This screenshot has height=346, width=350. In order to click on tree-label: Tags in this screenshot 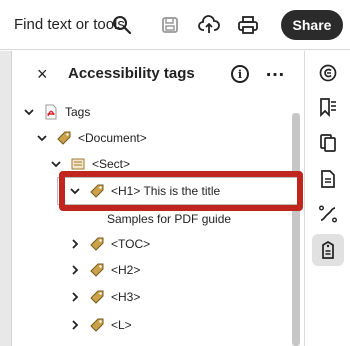, I will do `click(78, 112)`.